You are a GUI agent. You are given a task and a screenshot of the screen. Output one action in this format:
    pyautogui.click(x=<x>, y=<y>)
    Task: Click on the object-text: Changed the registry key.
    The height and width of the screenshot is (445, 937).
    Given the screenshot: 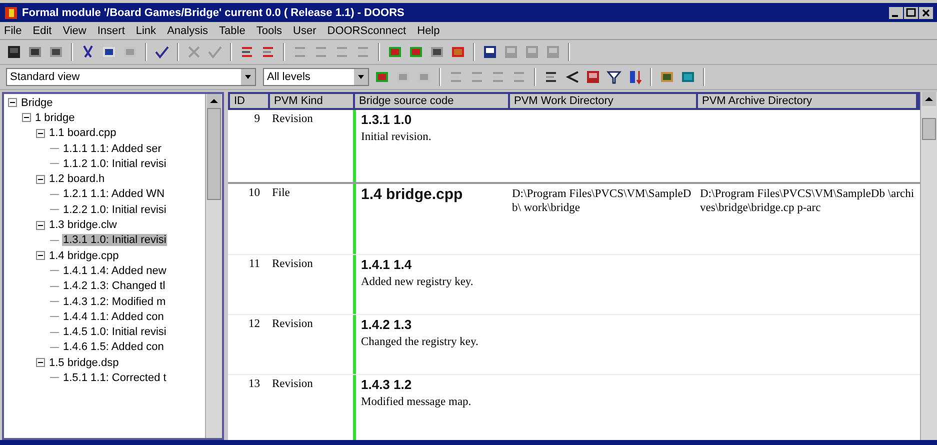 What is the action you would take?
    pyautogui.click(x=420, y=342)
    